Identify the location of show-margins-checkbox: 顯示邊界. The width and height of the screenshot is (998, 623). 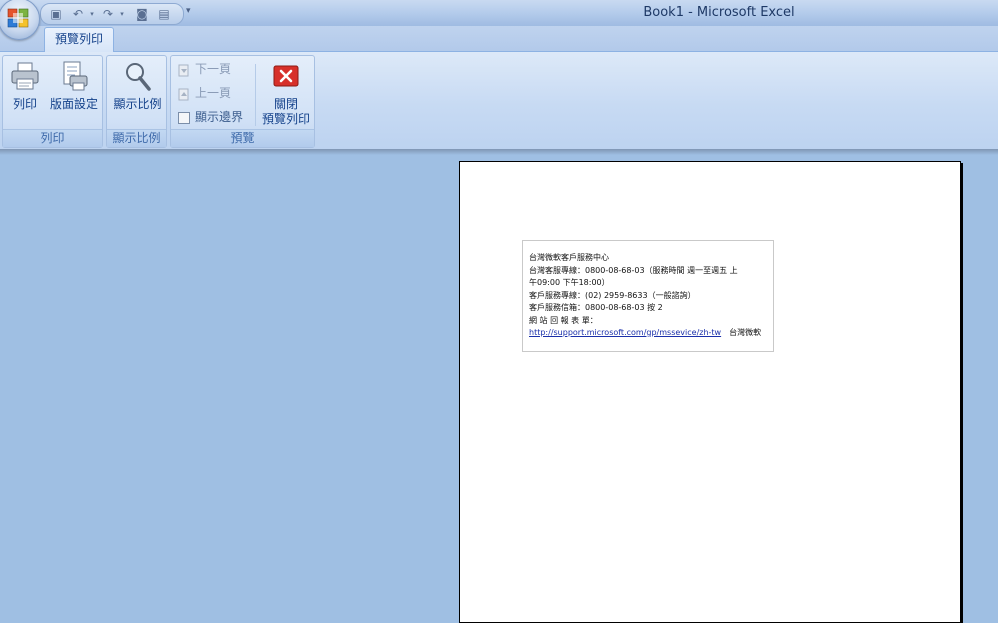
(210, 117).